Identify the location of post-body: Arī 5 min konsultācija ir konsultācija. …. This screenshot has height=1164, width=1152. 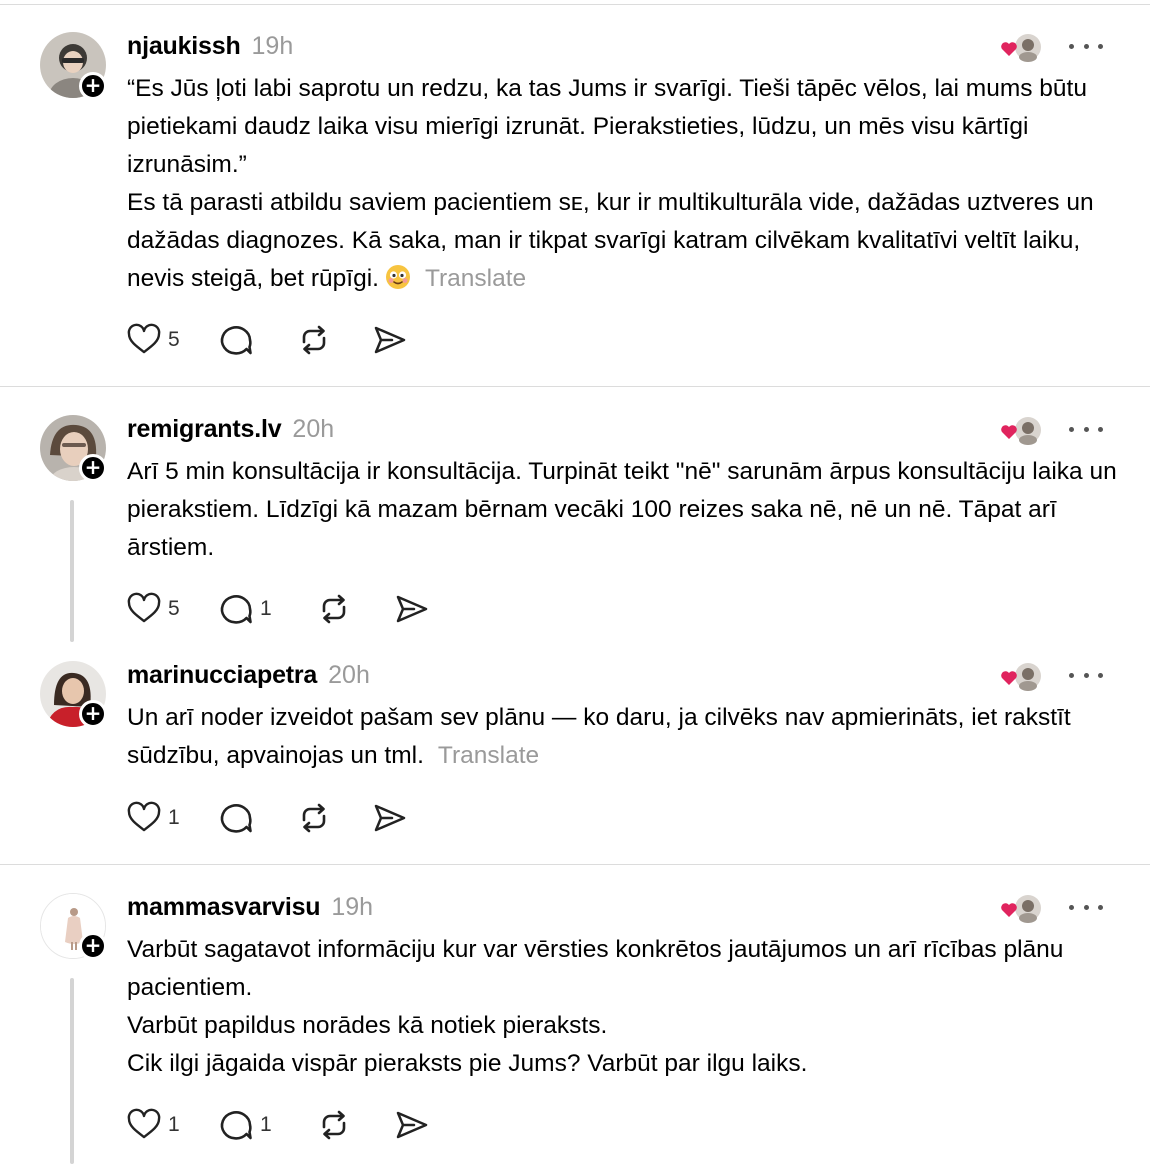
(622, 510).